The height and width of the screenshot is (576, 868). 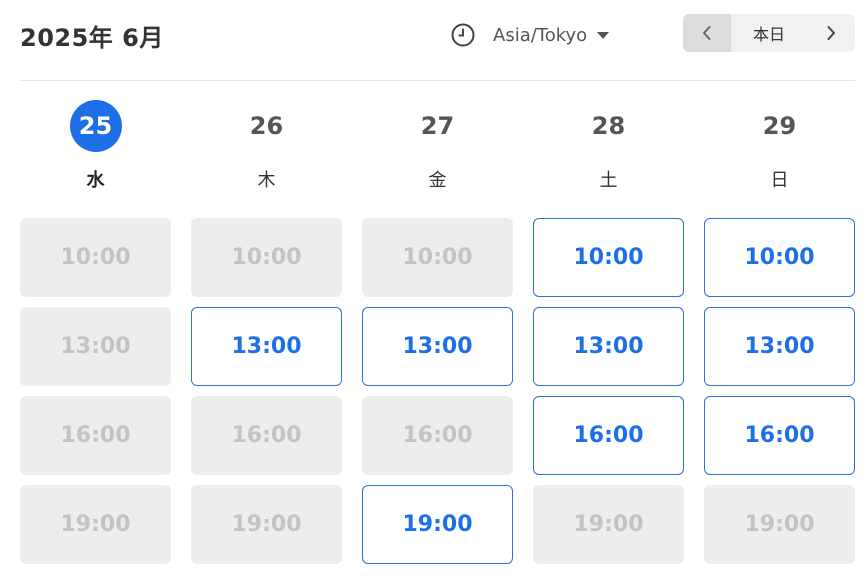 I want to click on day-column: 28 土 10:00 13:00 16:00 19:00, so click(x=608, y=337).